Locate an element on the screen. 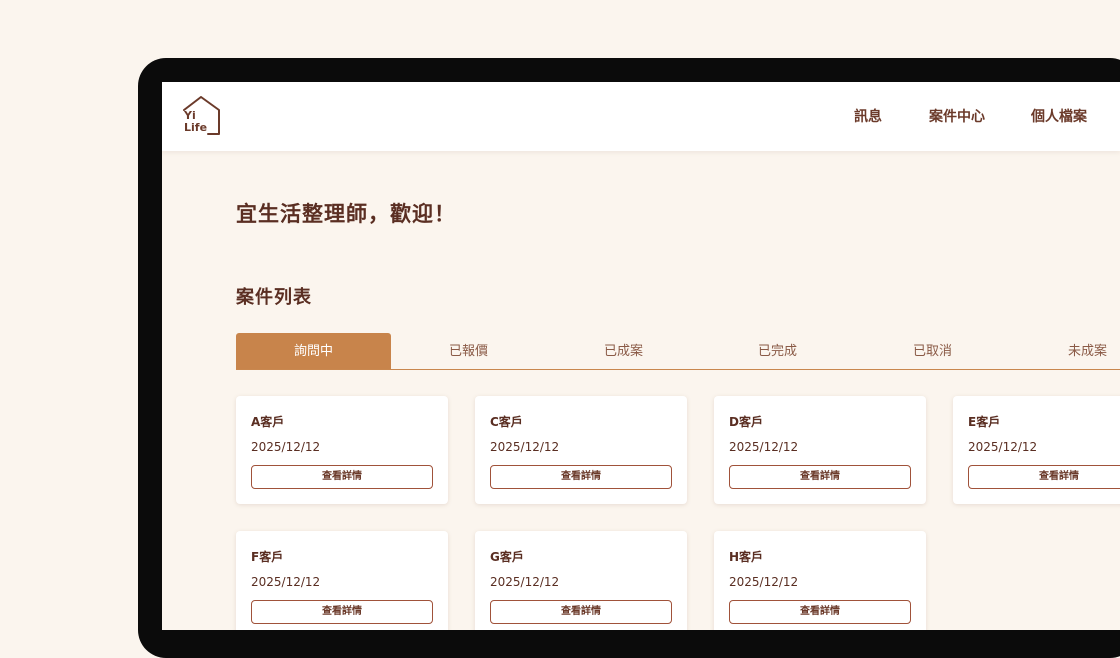  logo-text: Yi Life is located at coordinates (199, 122).